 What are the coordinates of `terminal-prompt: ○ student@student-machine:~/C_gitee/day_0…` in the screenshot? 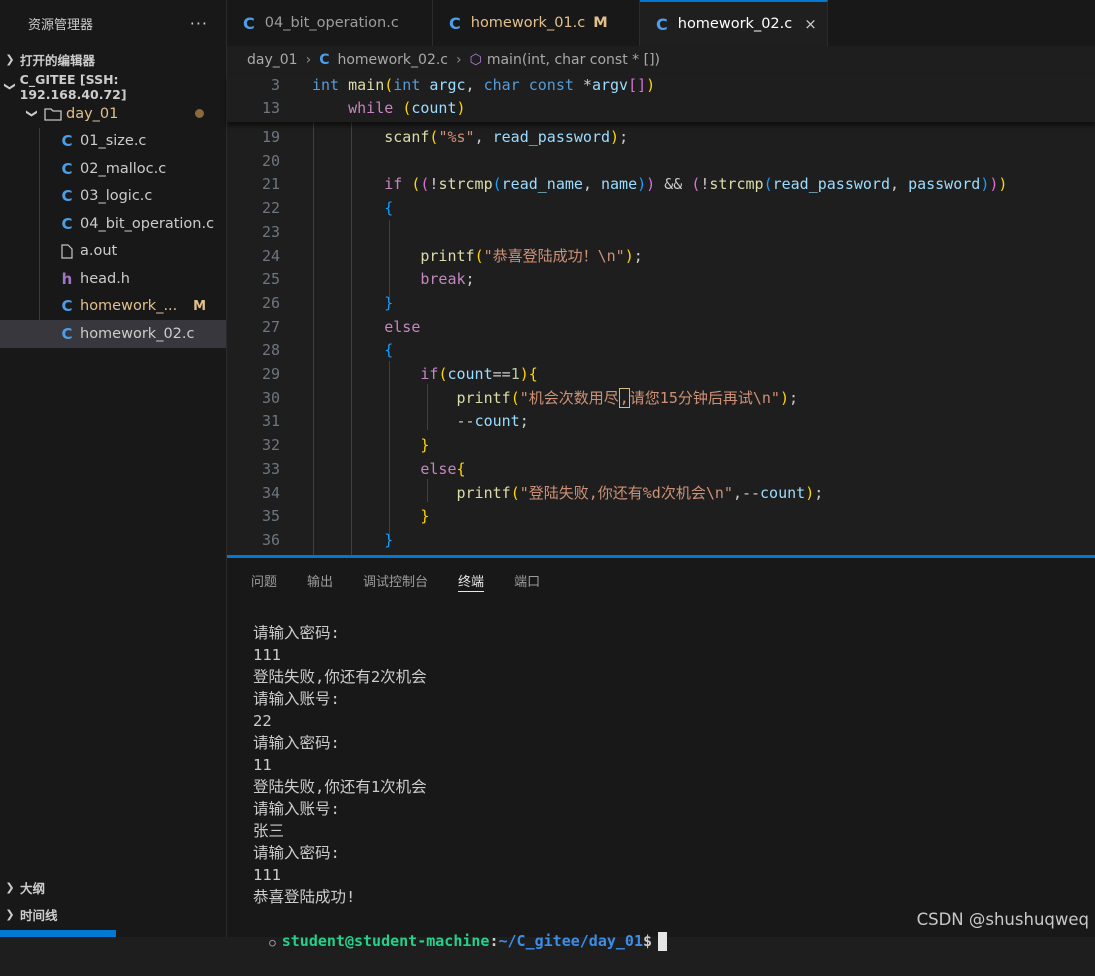 It's located at (450, 929).